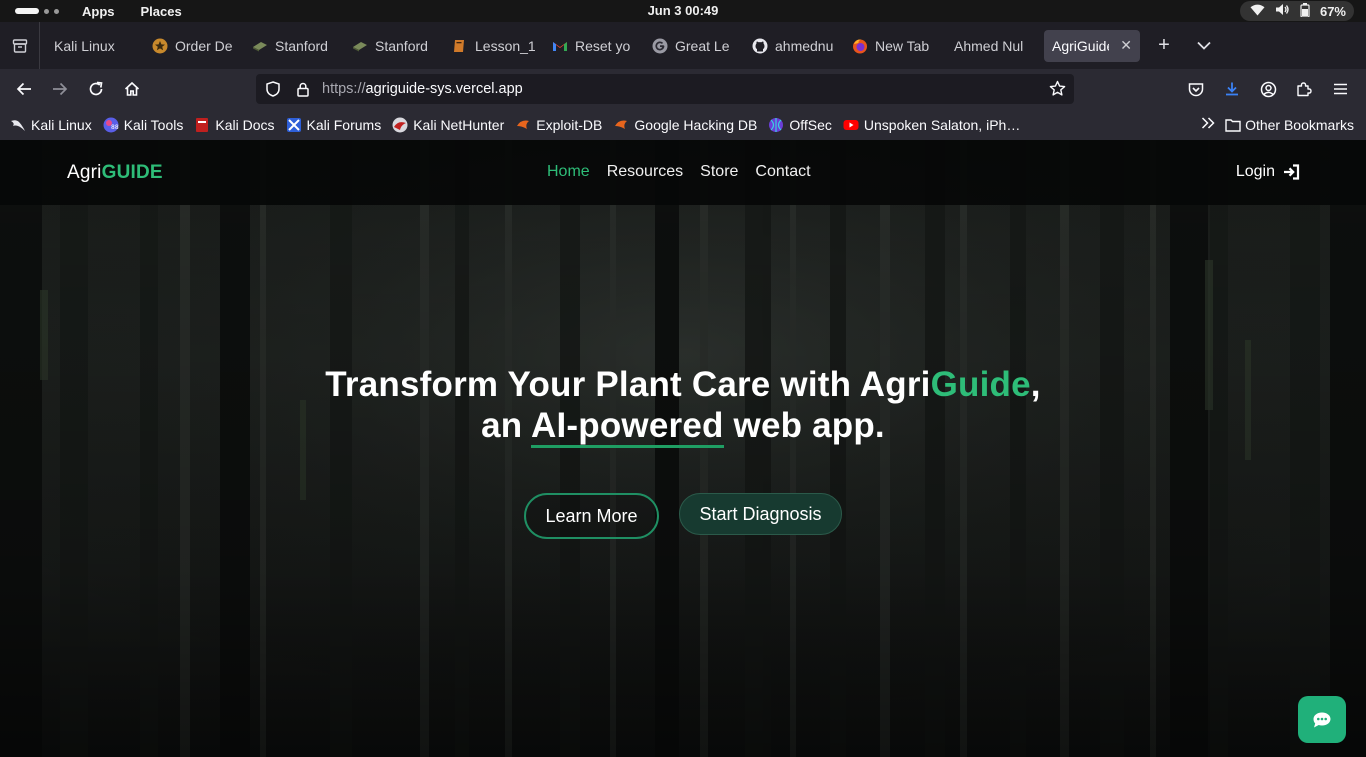 The width and height of the screenshot is (1366, 757). Describe the element at coordinates (1255, 171) in the screenshot. I see `login-label: Login` at that location.